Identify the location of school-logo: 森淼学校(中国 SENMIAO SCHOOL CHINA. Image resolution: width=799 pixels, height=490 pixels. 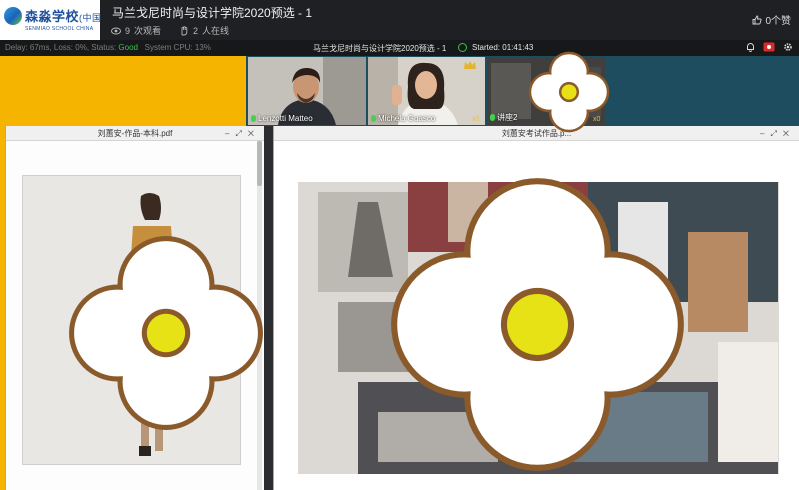
(51, 20).